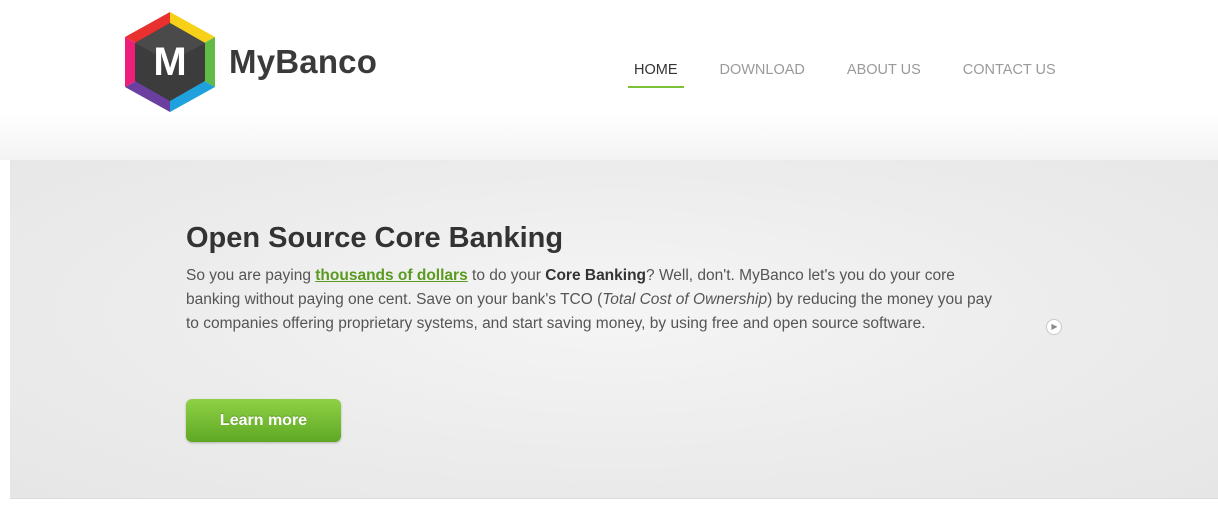 The width and height of the screenshot is (1218, 518). I want to click on hero-title: Open Source Core Banking, so click(375, 238).